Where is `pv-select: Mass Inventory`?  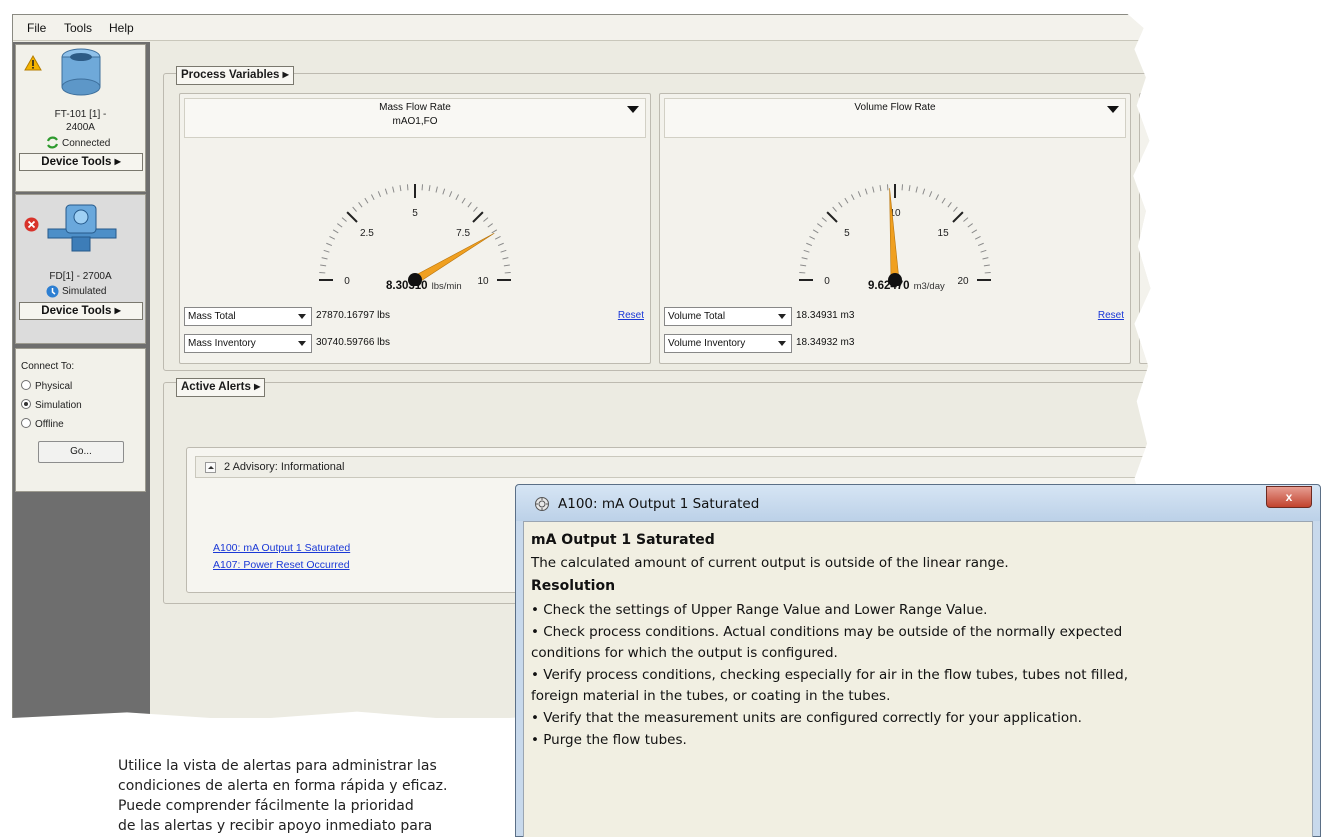
pv-select: Mass Inventory is located at coordinates (248, 343).